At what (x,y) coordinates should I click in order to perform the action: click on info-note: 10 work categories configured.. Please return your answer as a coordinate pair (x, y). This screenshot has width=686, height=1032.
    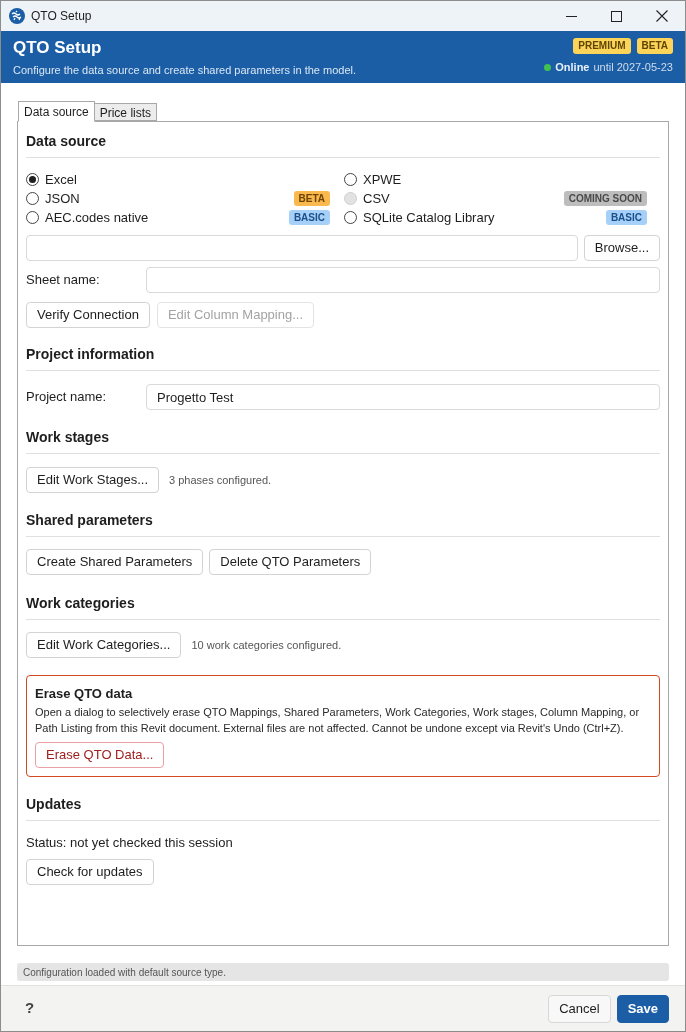
    Looking at the image, I should click on (266, 645).